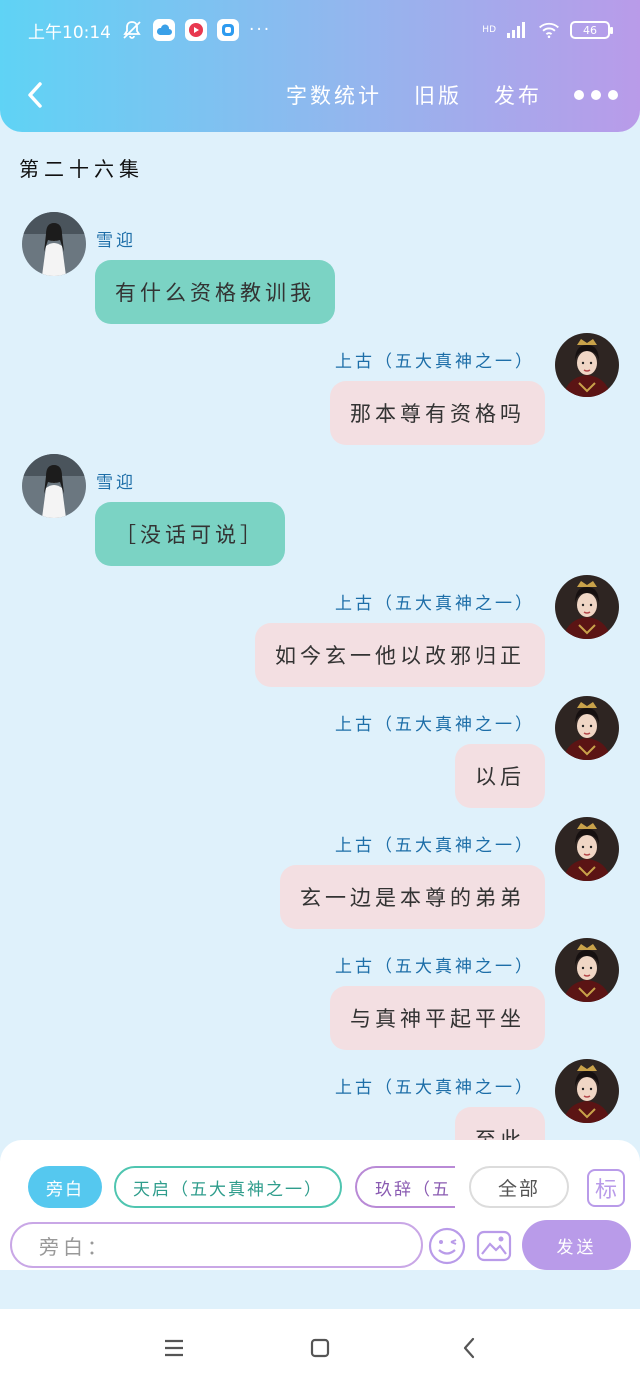 The height and width of the screenshot is (1387, 640). What do you see at coordinates (132, 30) in the screenshot?
I see `mute-bell-icon` at bounding box center [132, 30].